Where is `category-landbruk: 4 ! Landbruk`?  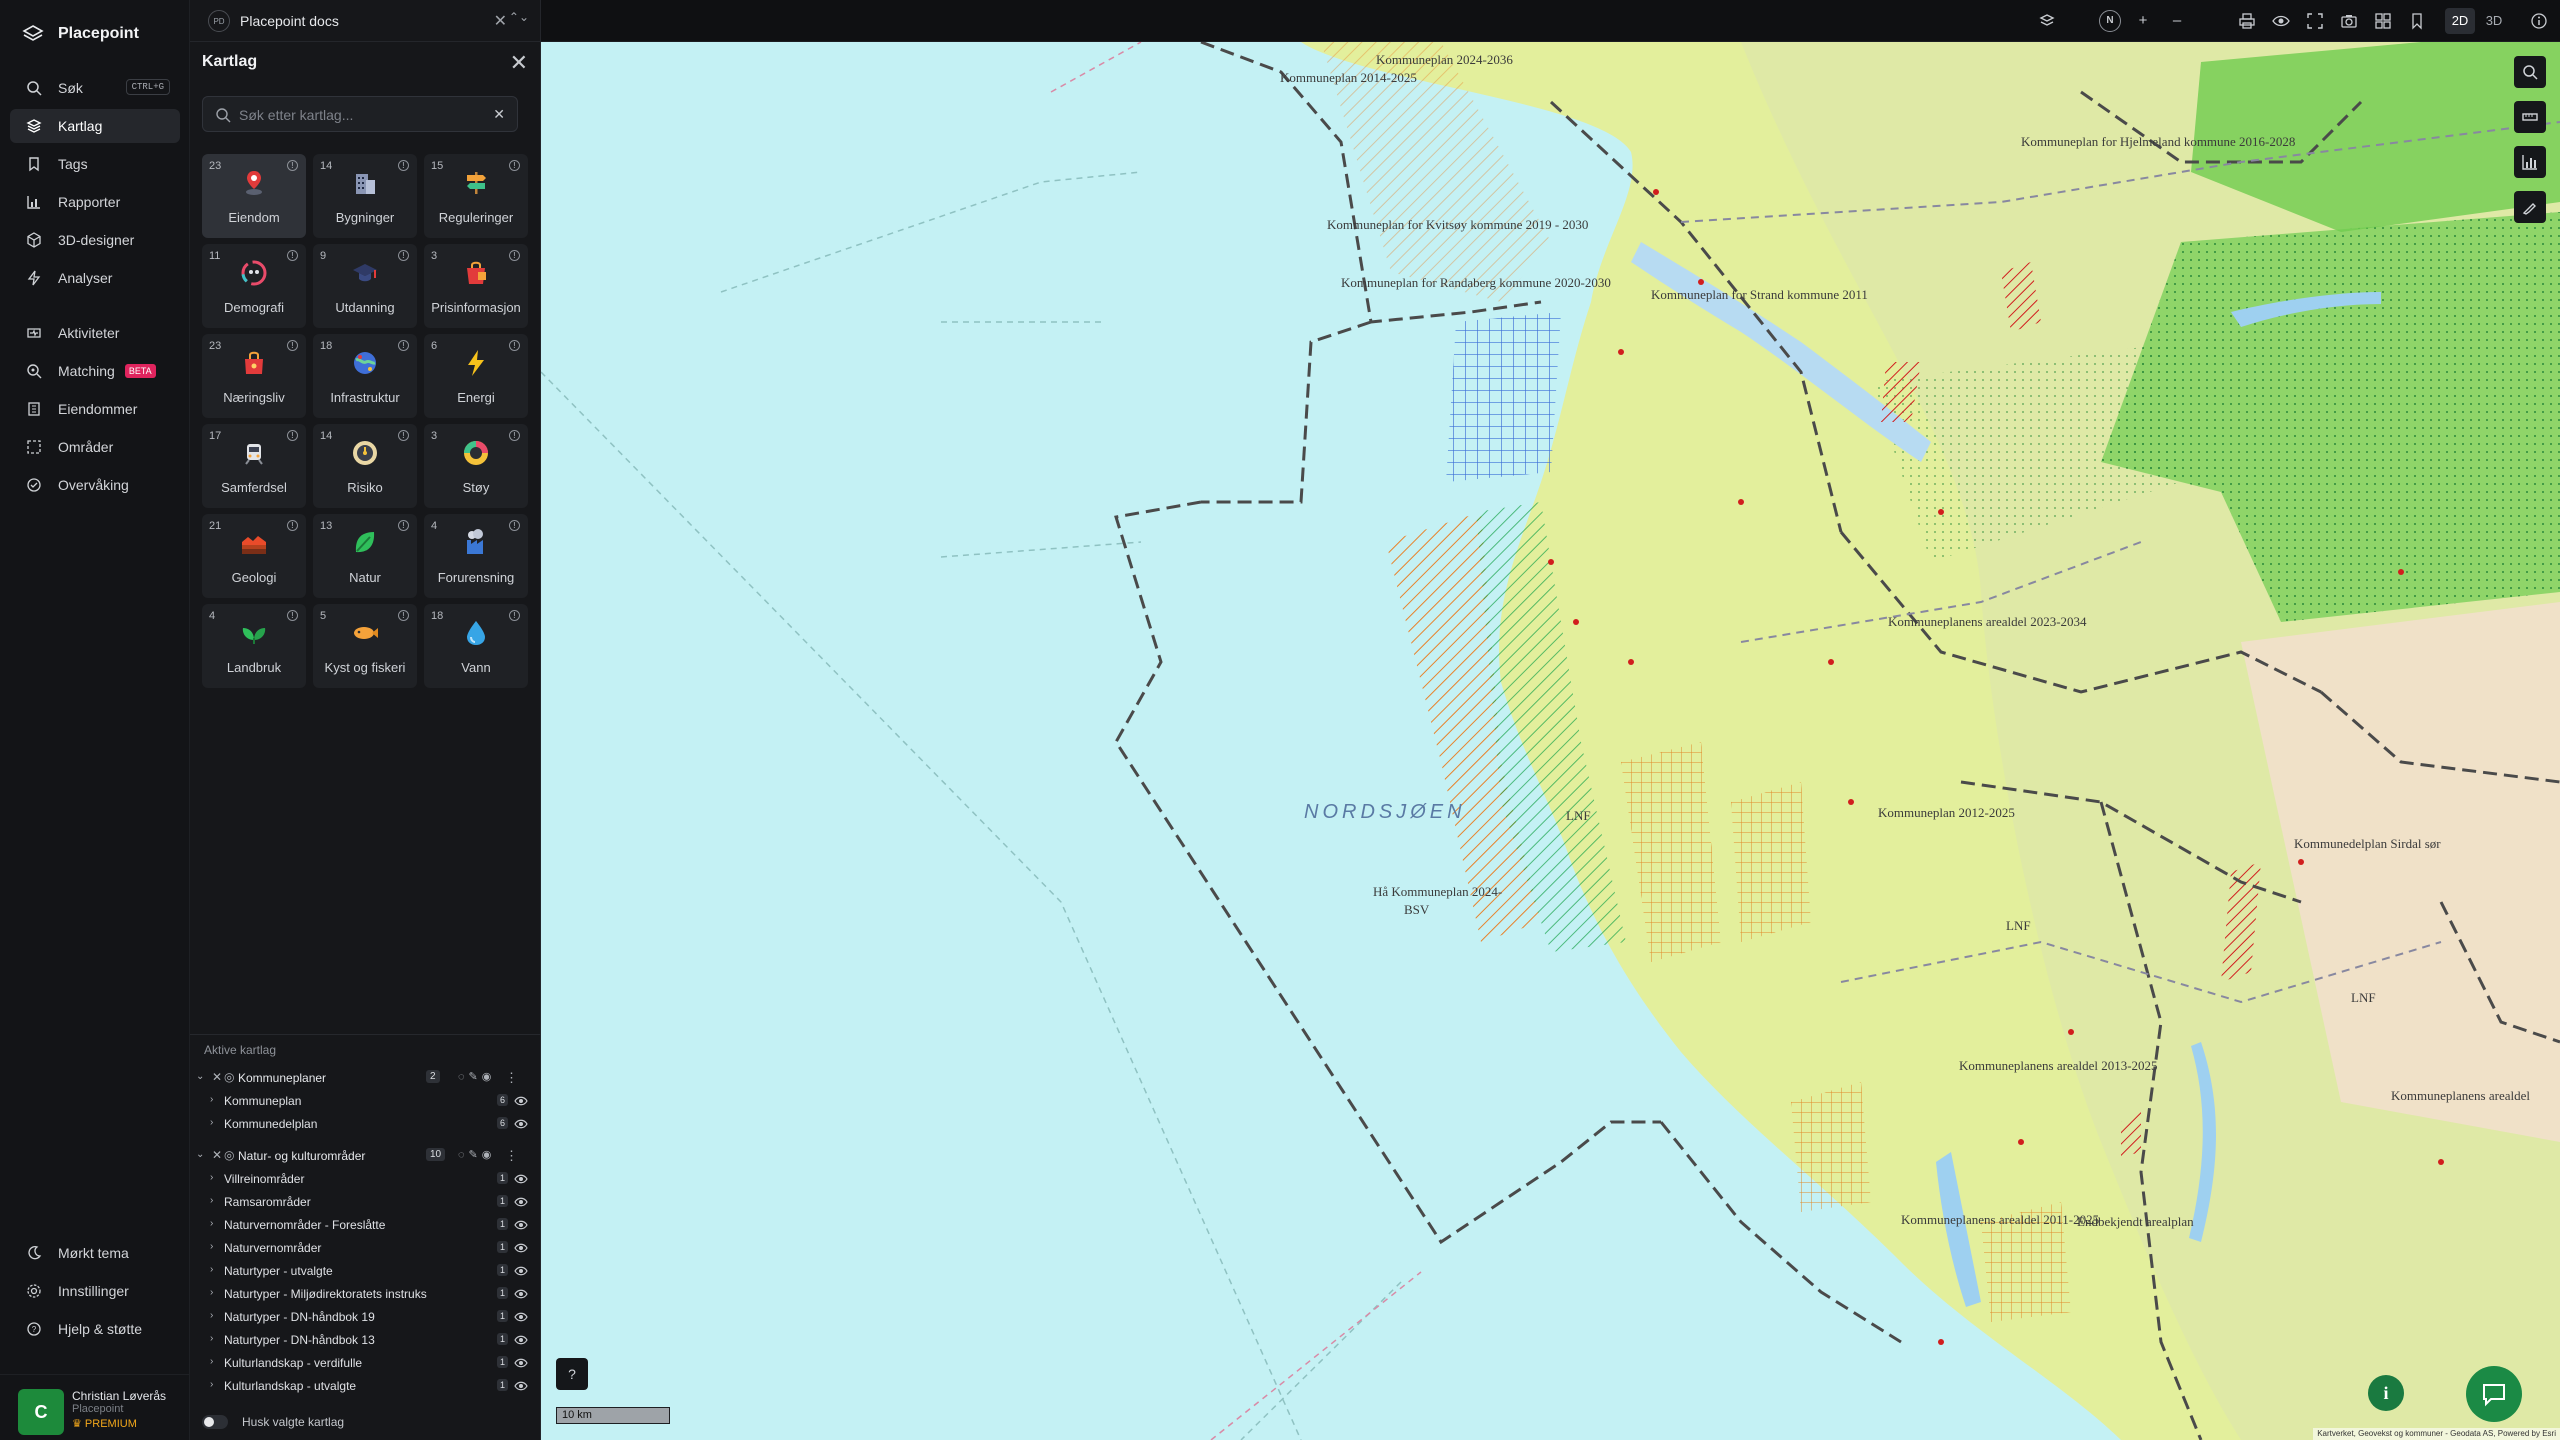
category-landbruk: 4 ! Landbruk is located at coordinates (254, 646).